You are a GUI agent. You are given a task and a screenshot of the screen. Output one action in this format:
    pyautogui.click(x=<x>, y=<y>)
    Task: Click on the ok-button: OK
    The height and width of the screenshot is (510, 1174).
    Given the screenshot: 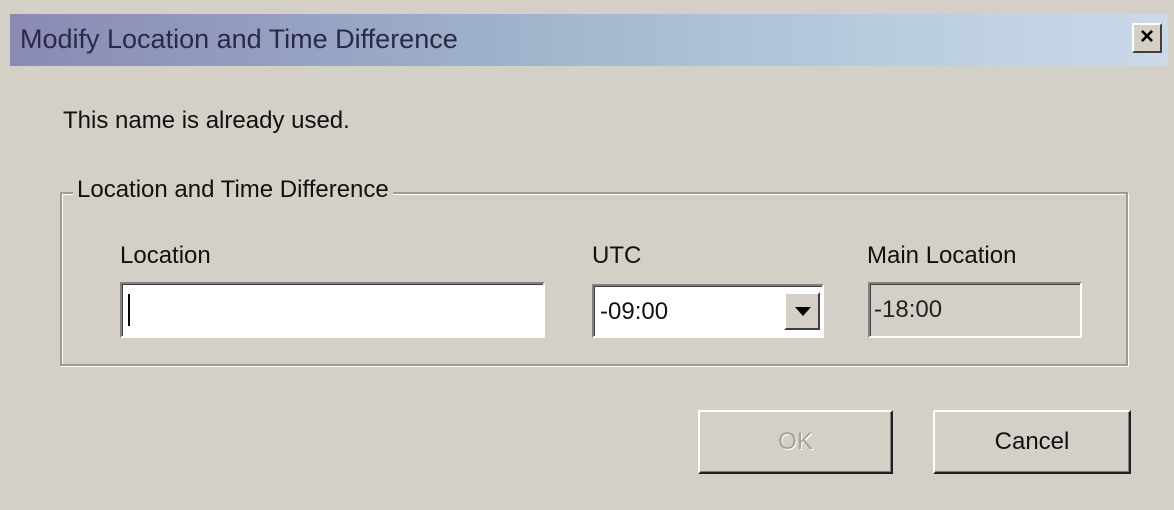 What is the action you would take?
    pyautogui.click(x=795, y=442)
    